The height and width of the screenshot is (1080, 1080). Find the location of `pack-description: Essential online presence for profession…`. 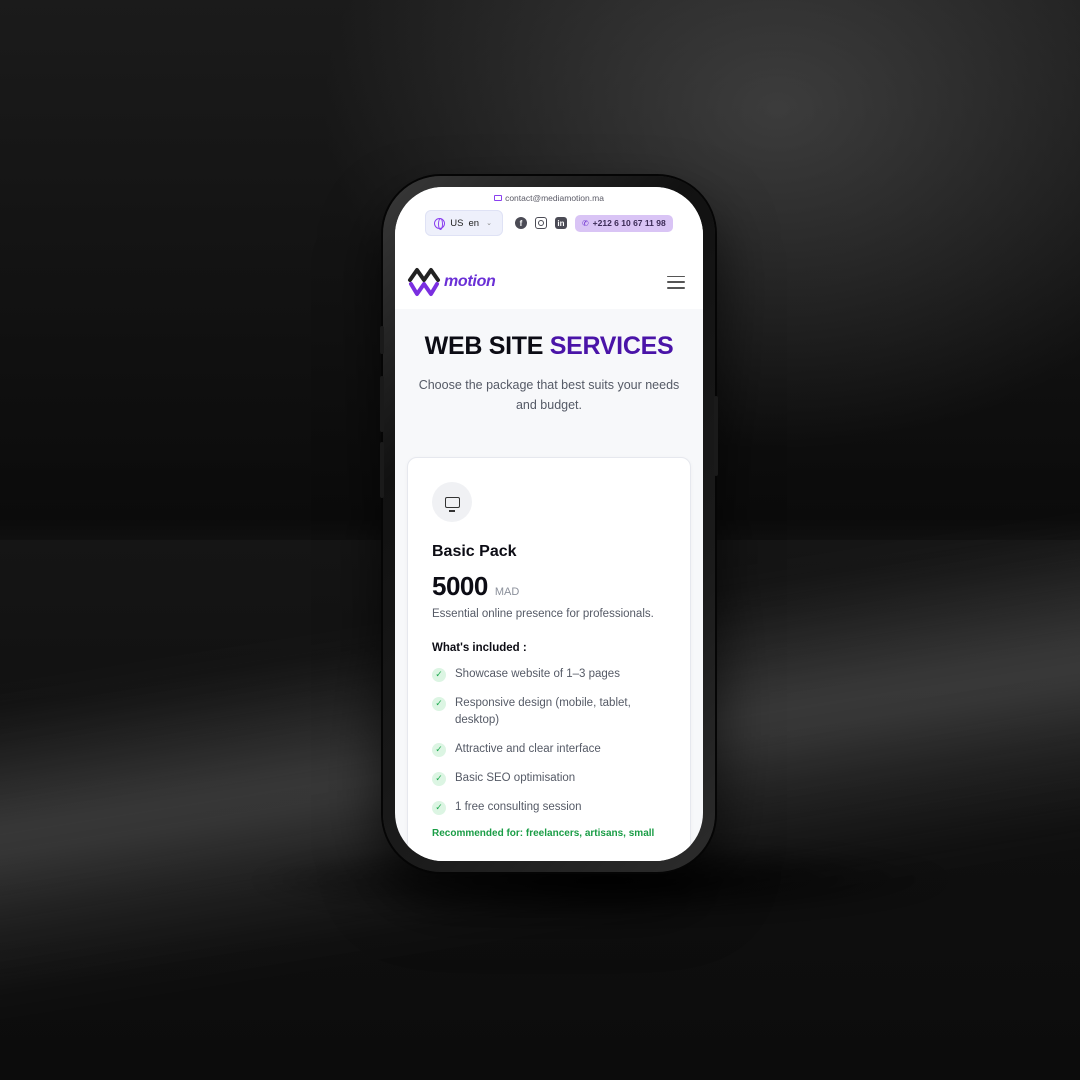

pack-description: Essential online presence for profession… is located at coordinates (543, 614).